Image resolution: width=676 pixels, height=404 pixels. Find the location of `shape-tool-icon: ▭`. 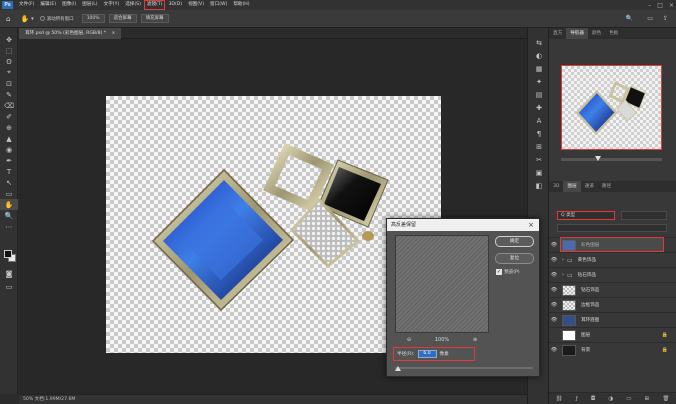

shape-tool-icon: ▭ is located at coordinates (9, 193).